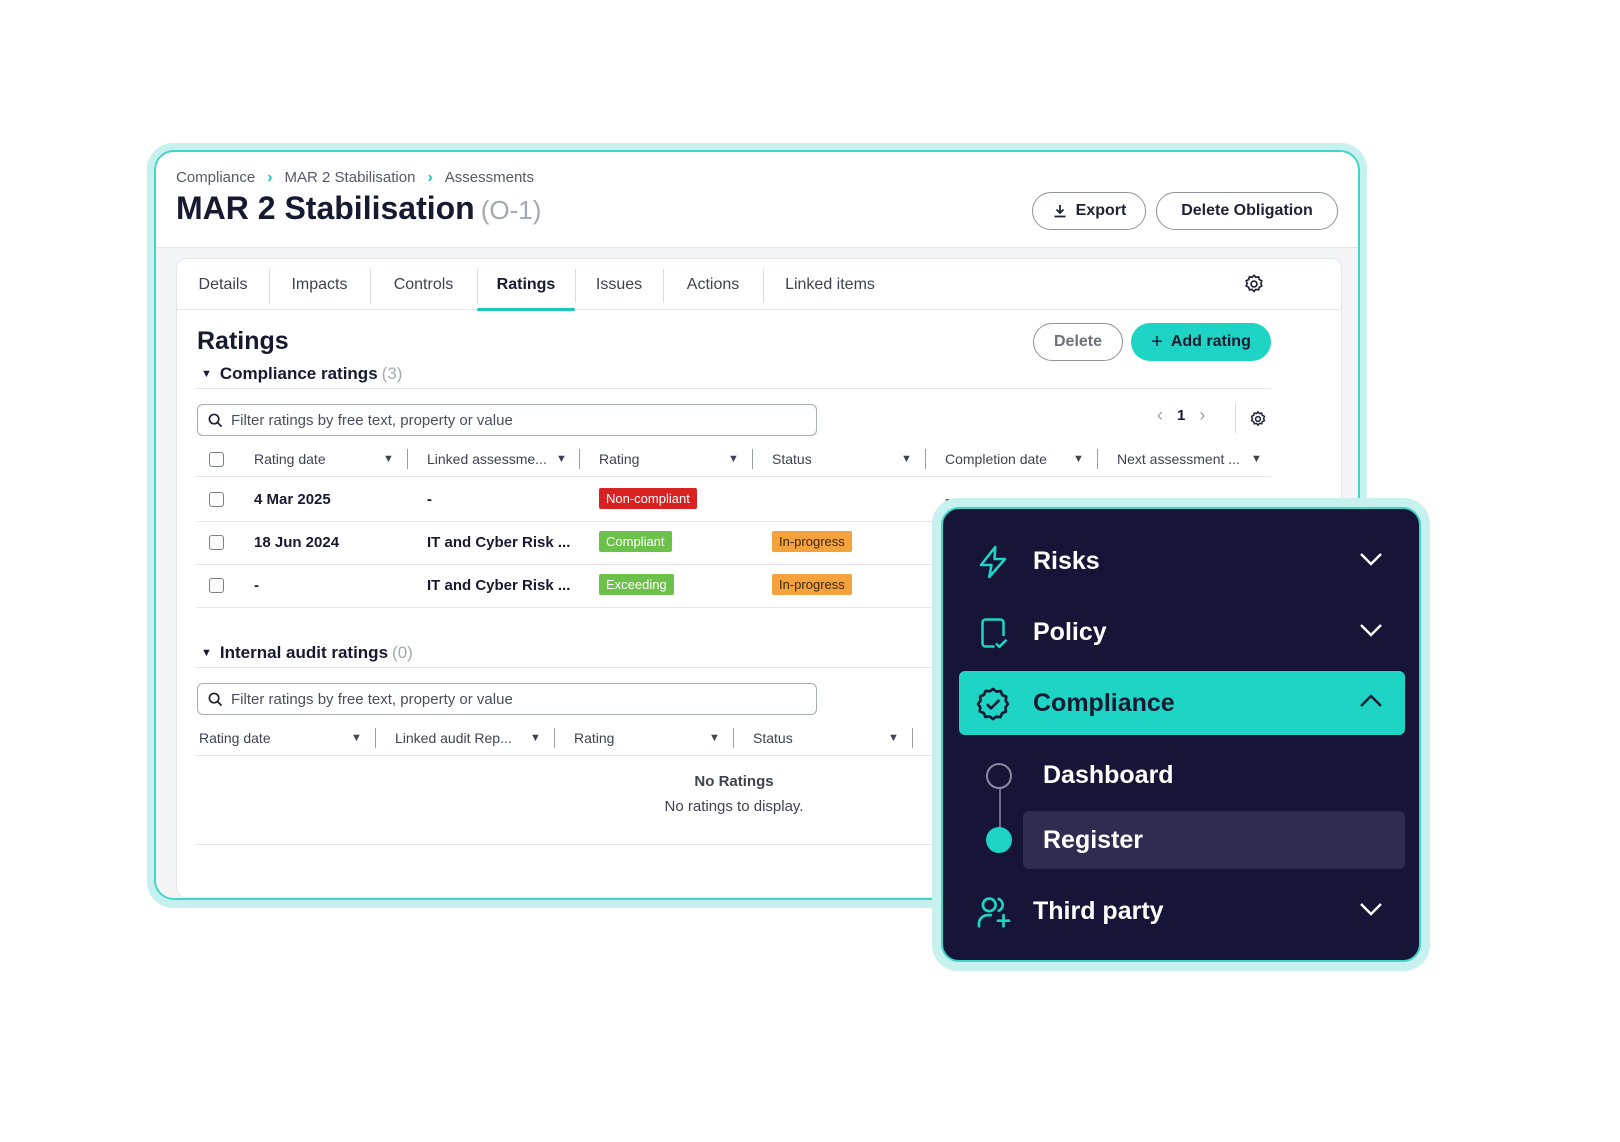 This screenshot has height=1142, width=1620. Describe the element at coordinates (635, 541) in the screenshot. I see `rating-badge: Compliant` at that location.